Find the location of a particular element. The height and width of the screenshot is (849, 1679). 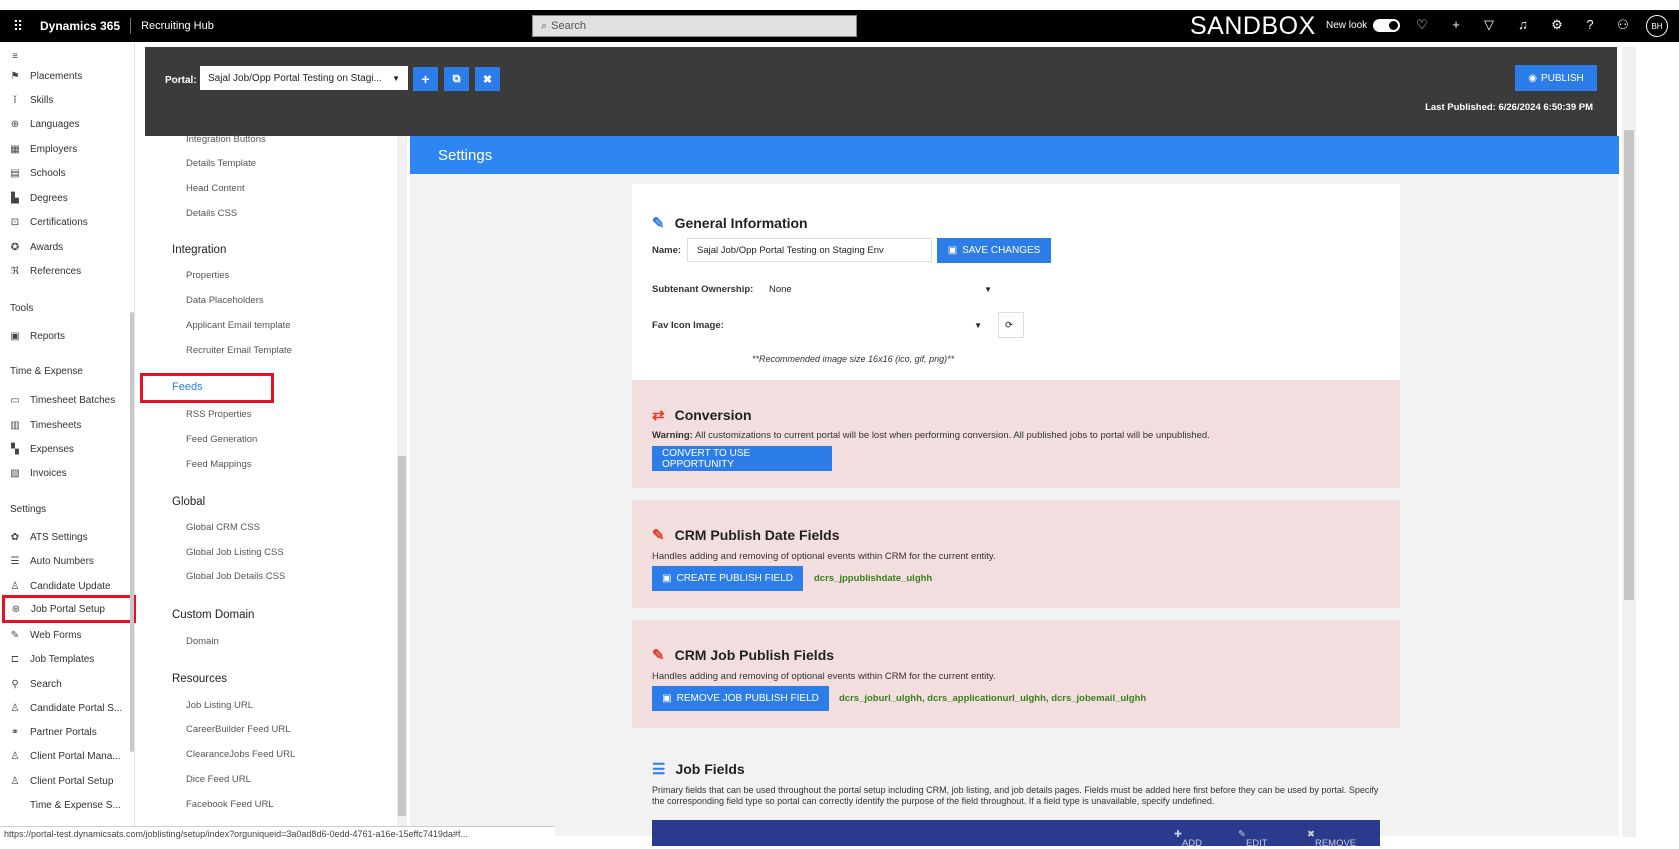

remove-job-field-button: ✖ REMOVE is located at coordinates (1331, 839).